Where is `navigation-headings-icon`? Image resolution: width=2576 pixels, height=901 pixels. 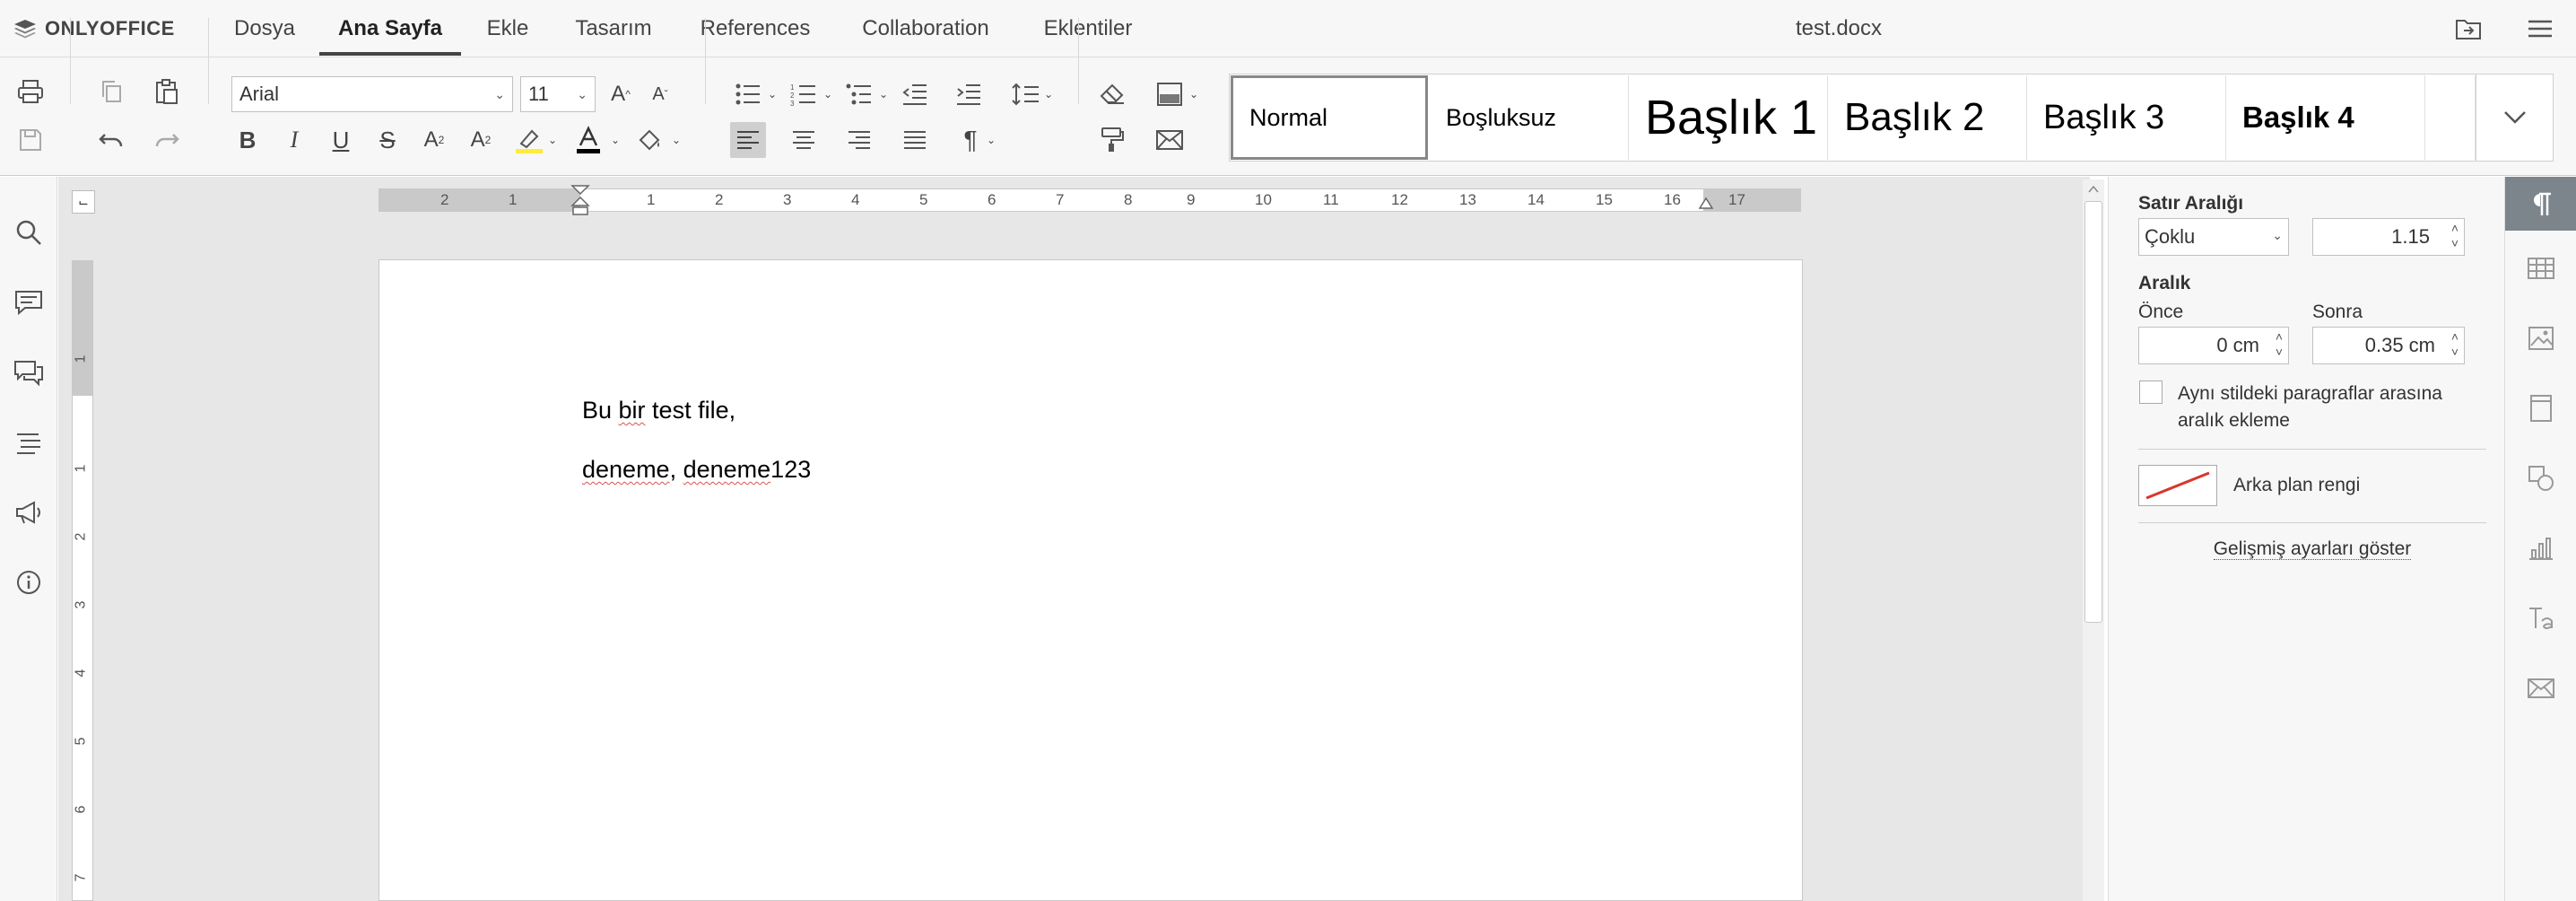 navigation-headings-icon is located at coordinates (28, 442).